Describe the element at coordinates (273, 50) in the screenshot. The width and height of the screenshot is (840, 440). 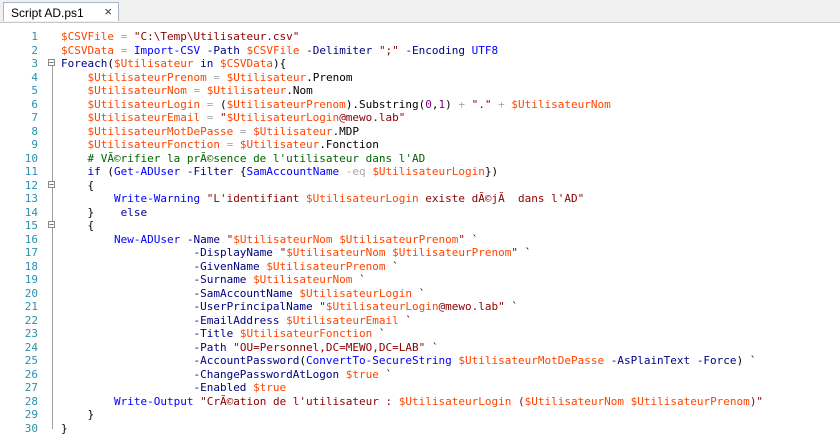
I see `code-token: $CSVFile` at that location.